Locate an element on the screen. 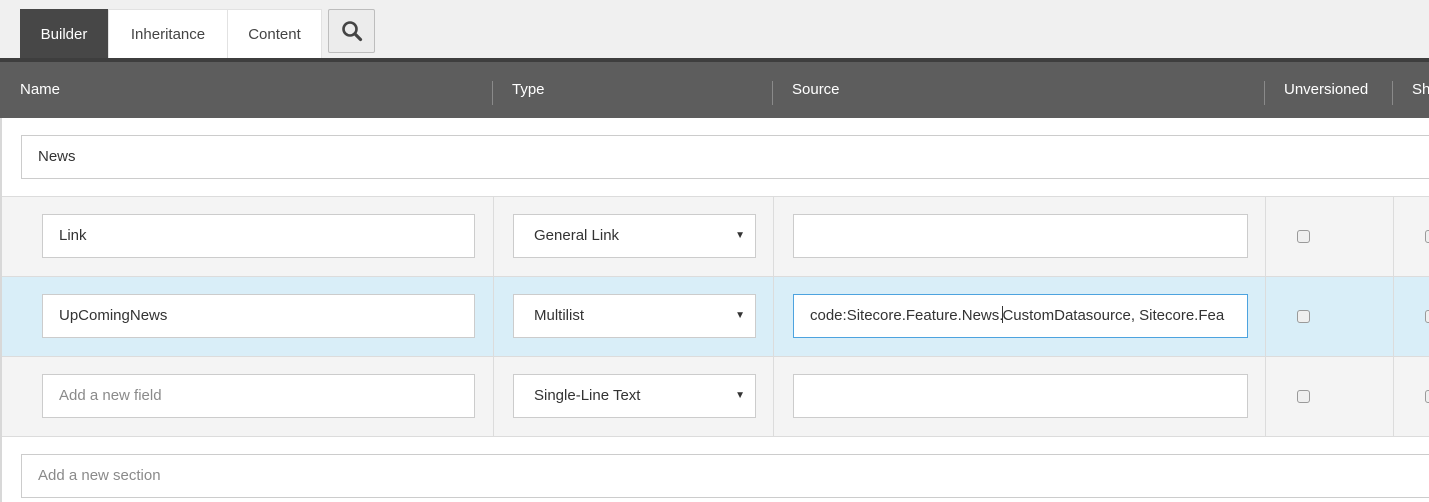 The height and width of the screenshot is (502, 1429). section-name-input: News is located at coordinates (725, 157).